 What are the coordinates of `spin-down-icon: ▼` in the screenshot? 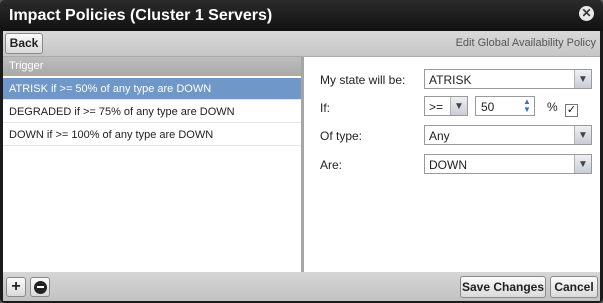 It's located at (527, 110).